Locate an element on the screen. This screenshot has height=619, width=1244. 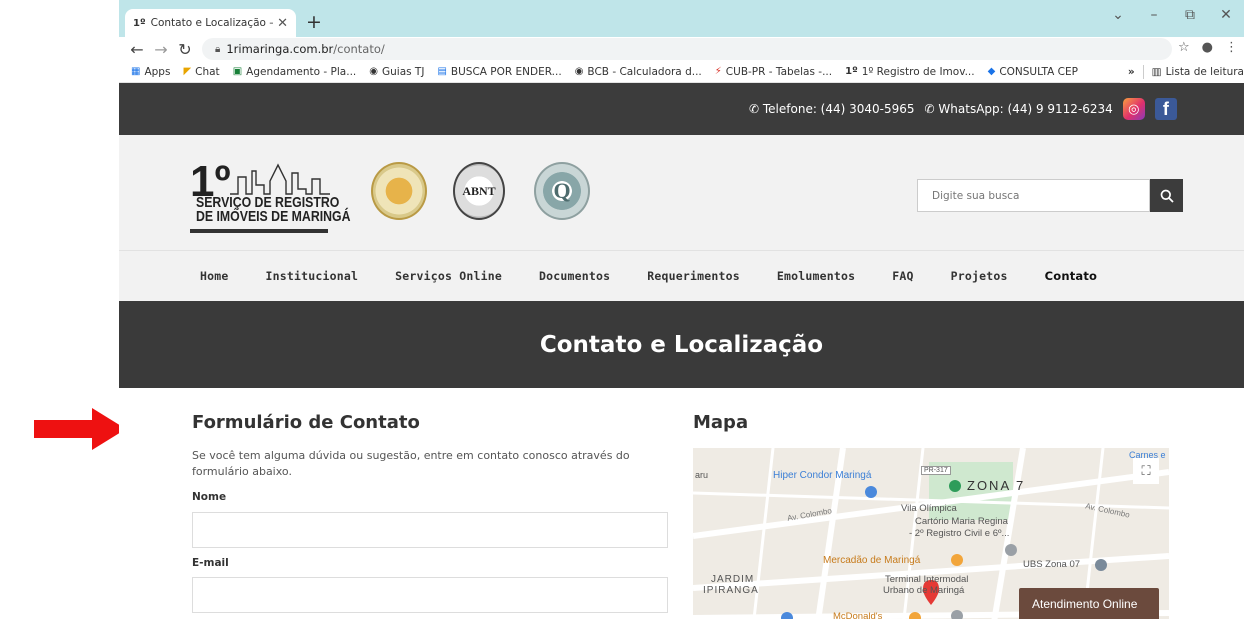
address-bar: 🔒︎ 1rimaringa.com.br/contato/ is located at coordinates (687, 49).